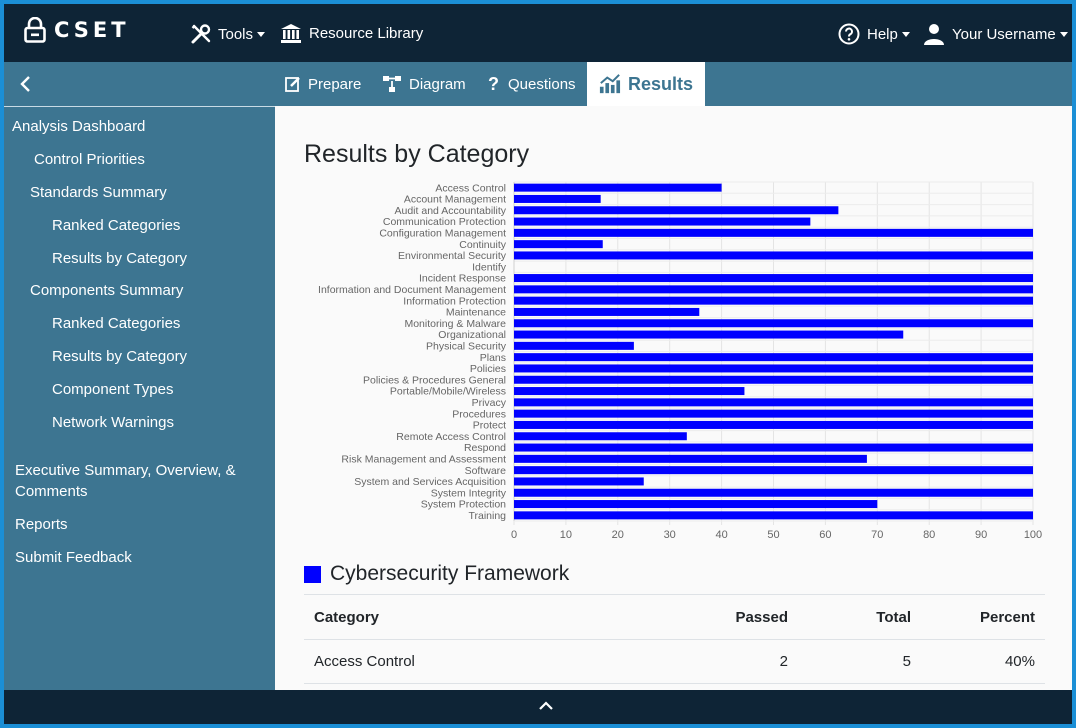  I want to click on assessment-tabbar: Prepare Diagram ? Questions Results, so click(538, 84).